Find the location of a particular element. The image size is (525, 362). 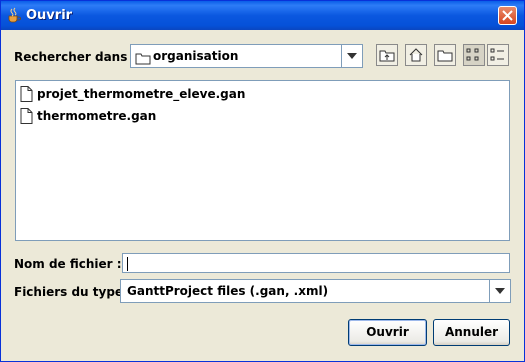

filetype-combo: GanttProject files (.gan, .xml) is located at coordinates (315, 291).